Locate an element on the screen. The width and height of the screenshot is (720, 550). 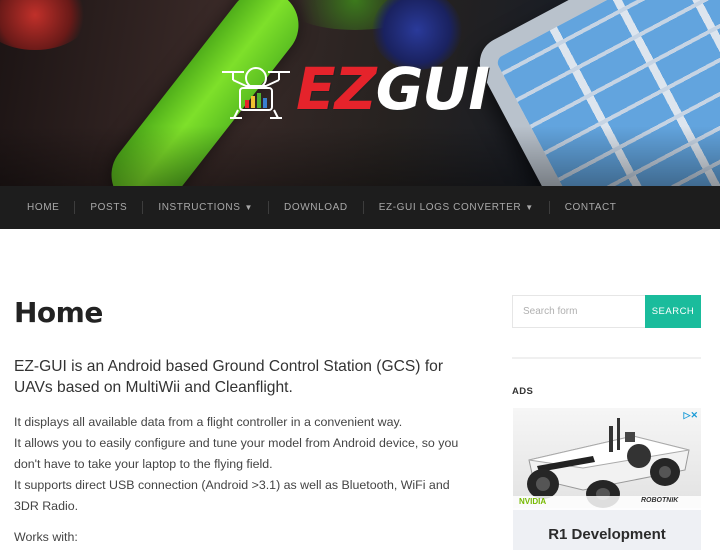
ad-image: ▷✕ NVIDIA ROBOTNIK is located at coordinates (607, 459).